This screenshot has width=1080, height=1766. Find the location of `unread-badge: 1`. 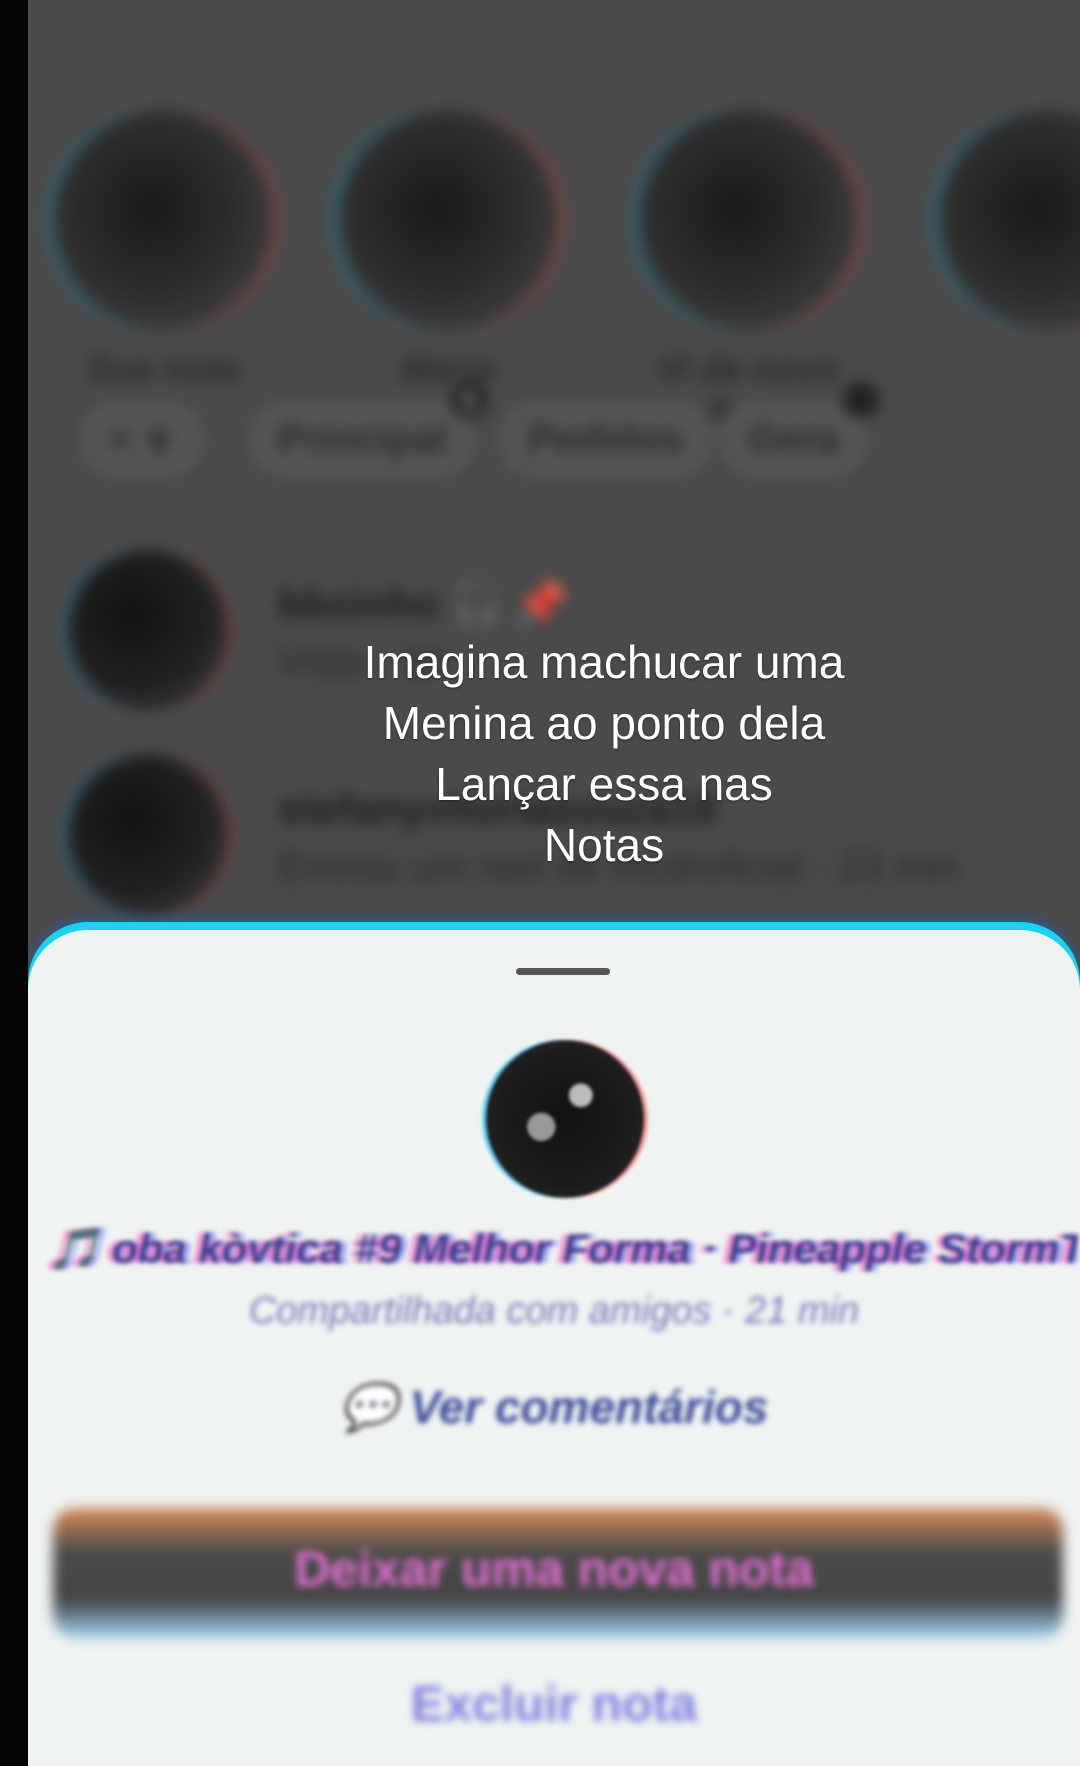

unread-badge: 1 is located at coordinates (468, 400).